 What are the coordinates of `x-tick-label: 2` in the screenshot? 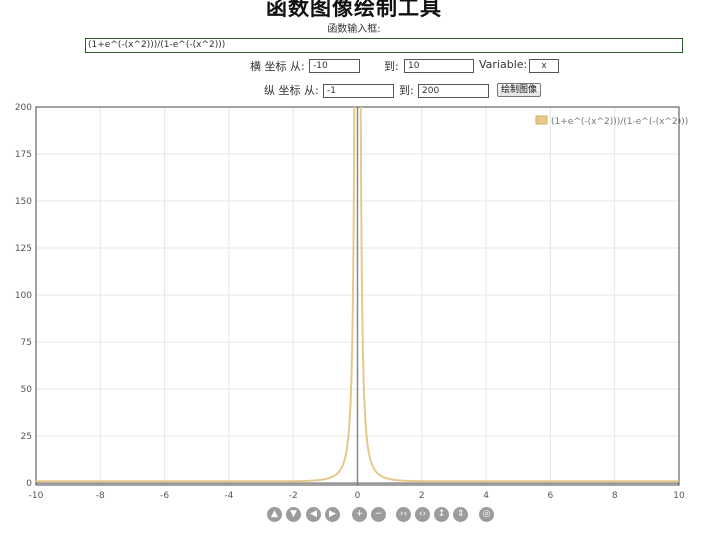 It's located at (422, 496).